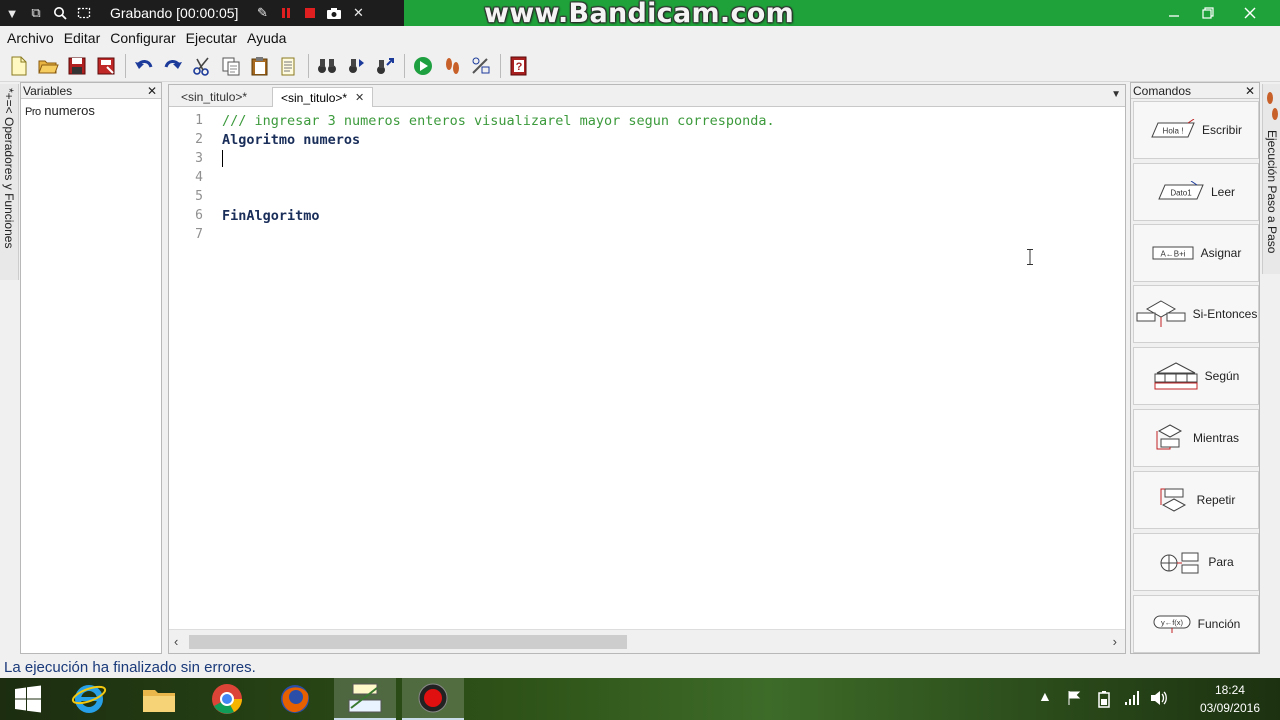 The image size is (1280, 720). Describe the element at coordinates (1162, 90) in the screenshot. I see `commands-title: Comandos` at that location.